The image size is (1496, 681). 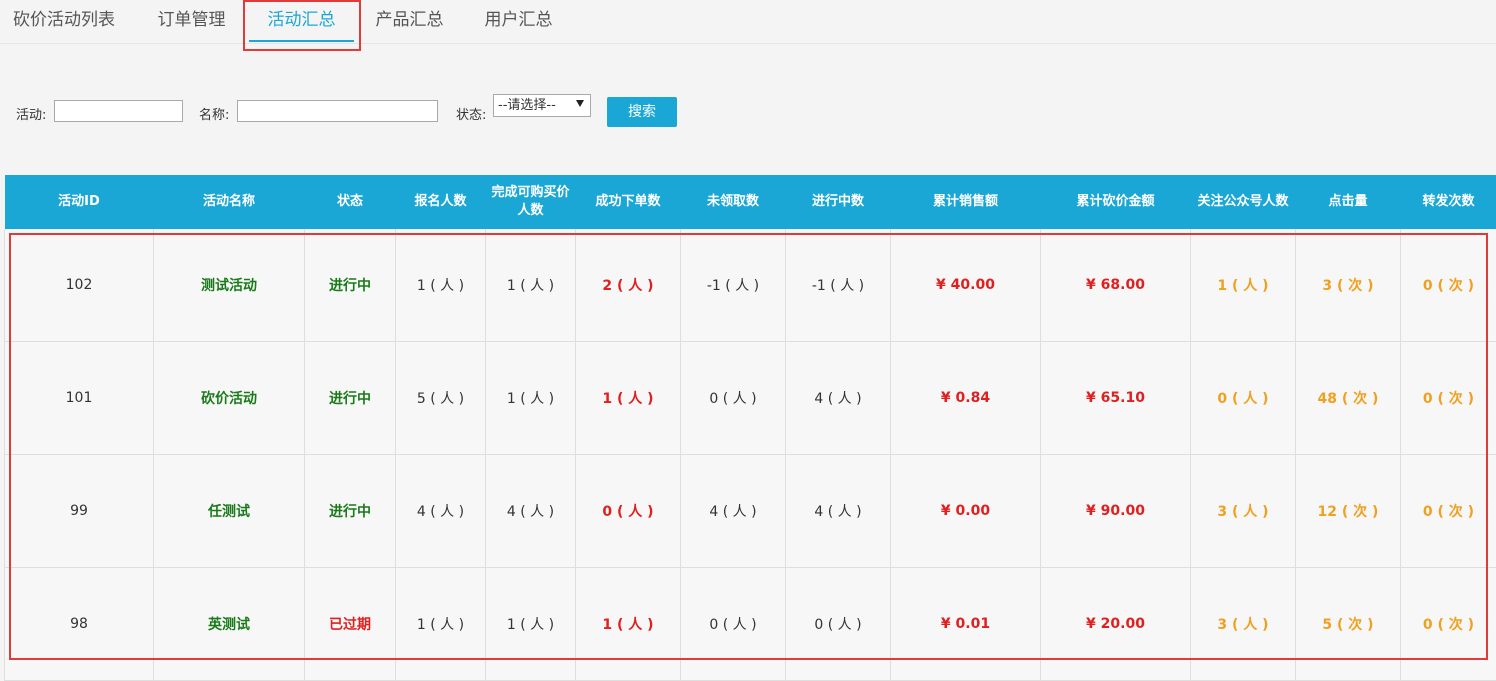 What do you see at coordinates (229, 624) in the screenshot?
I see `cell-activity-name: 英测试` at bounding box center [229, 624].